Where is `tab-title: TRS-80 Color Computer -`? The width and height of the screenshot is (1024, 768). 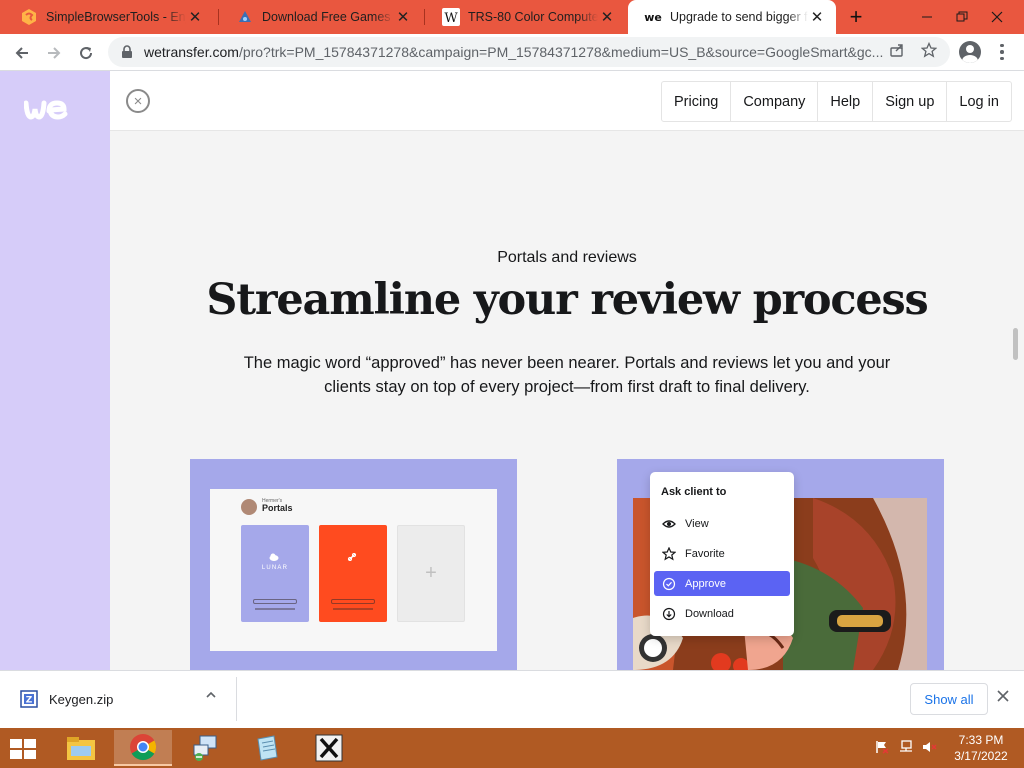
tab-title: TRS-80 Color Computer - is located at coordinates (533, 17).